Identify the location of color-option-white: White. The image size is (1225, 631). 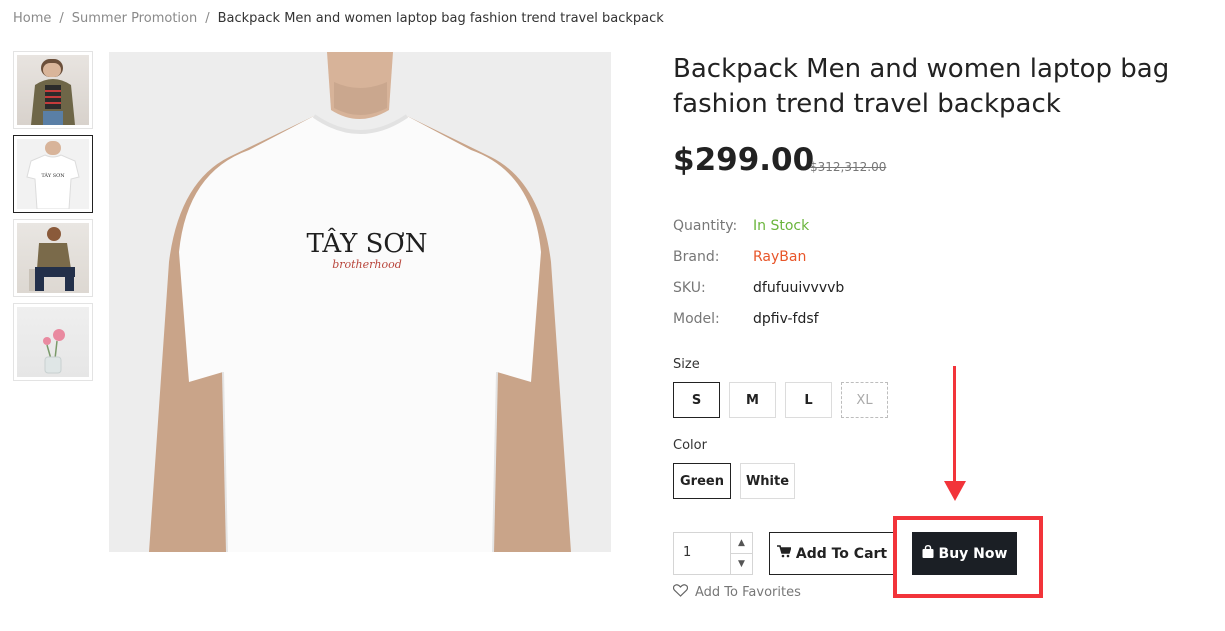
(767, 481).